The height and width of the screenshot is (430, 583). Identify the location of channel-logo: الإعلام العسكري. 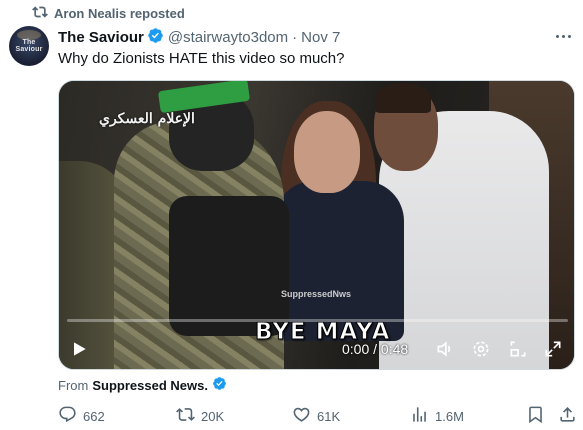
(147, 119).